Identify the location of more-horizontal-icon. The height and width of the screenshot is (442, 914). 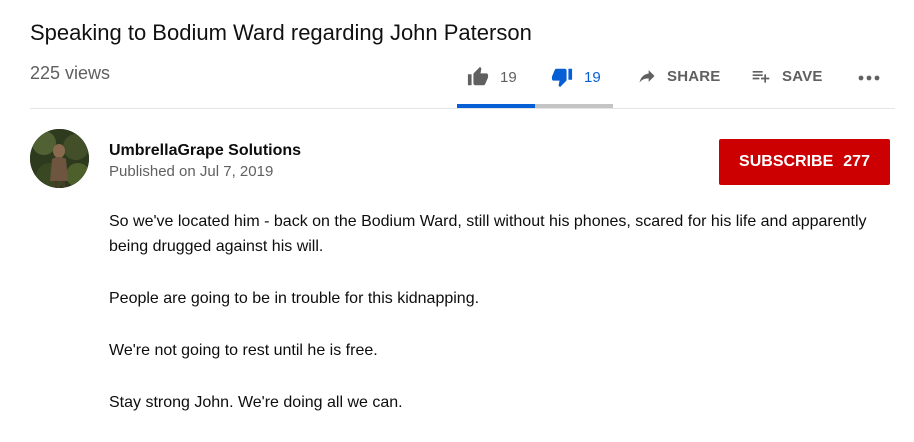
(869, 78).